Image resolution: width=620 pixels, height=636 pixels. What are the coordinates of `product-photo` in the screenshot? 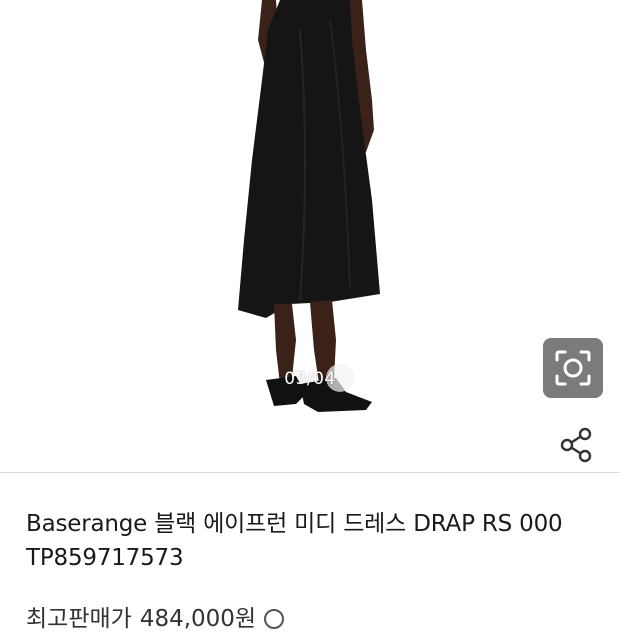 It's located at (309, 206).